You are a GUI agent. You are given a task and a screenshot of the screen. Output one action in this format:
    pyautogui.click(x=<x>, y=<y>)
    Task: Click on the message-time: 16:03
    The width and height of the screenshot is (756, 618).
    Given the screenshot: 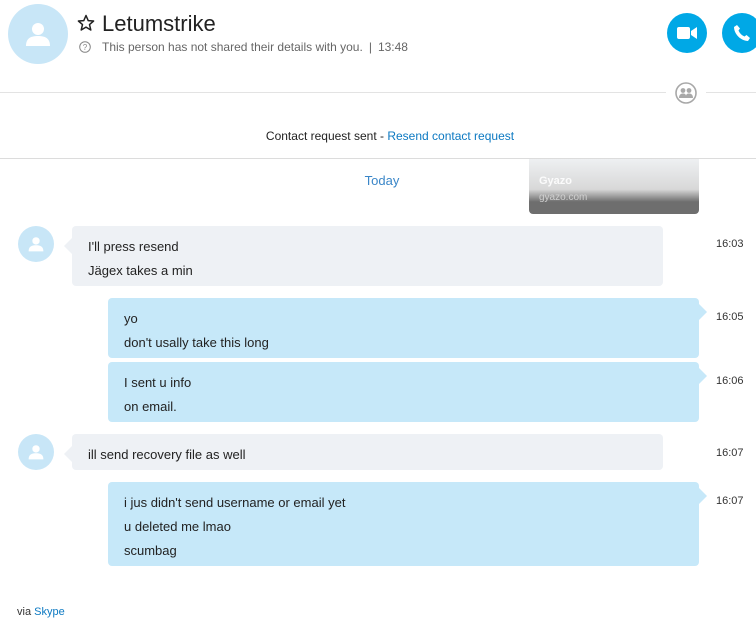 What is the action you would take?
    pyautogui.click(x=730, y=244)
    